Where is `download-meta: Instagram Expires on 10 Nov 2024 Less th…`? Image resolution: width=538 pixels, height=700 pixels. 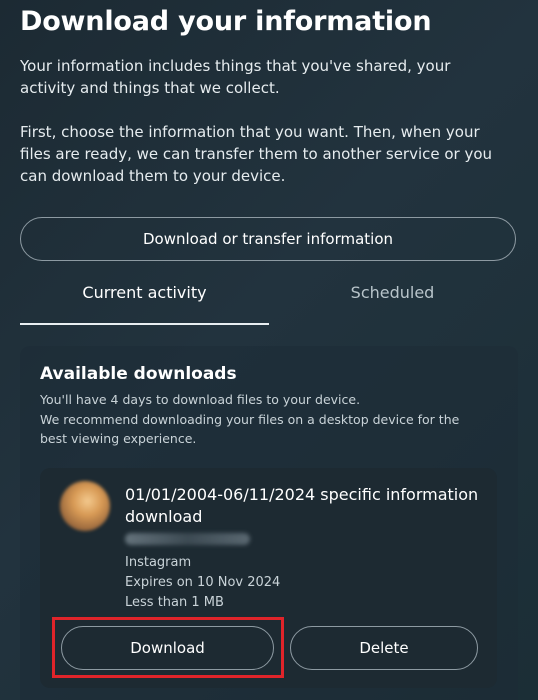 download-meta: Instagram Expires on 10 Nov 2024 Less th… is located at coordinates (202, 583).